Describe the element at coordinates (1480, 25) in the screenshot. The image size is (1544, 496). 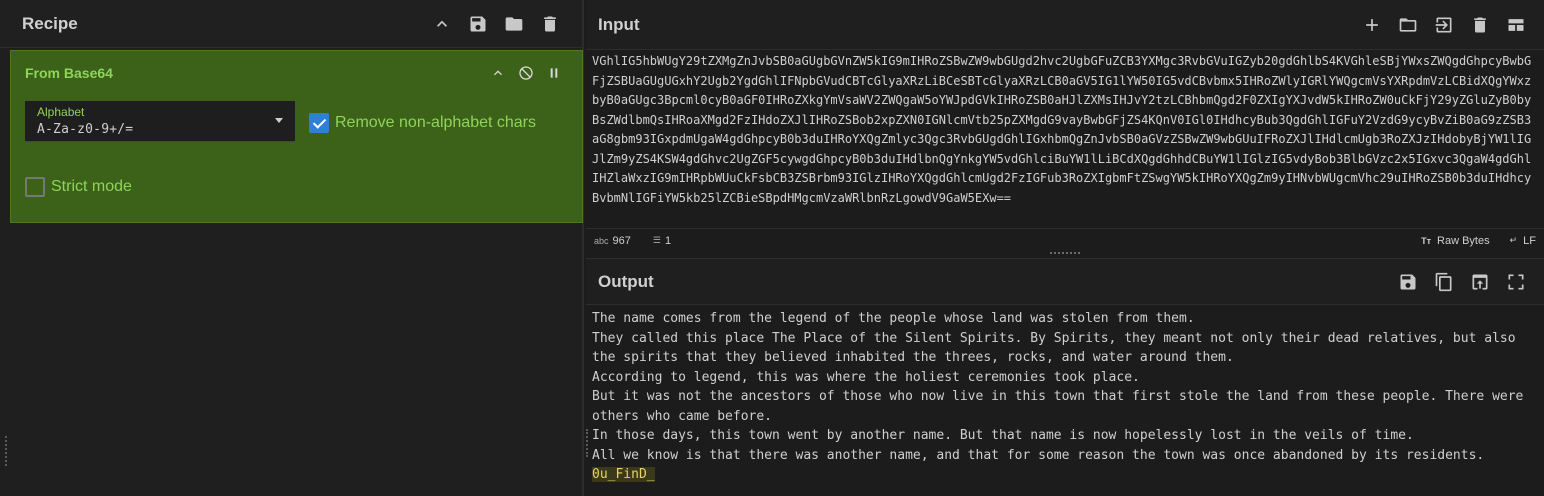
I see `clear-input-trash-icon` at that location.